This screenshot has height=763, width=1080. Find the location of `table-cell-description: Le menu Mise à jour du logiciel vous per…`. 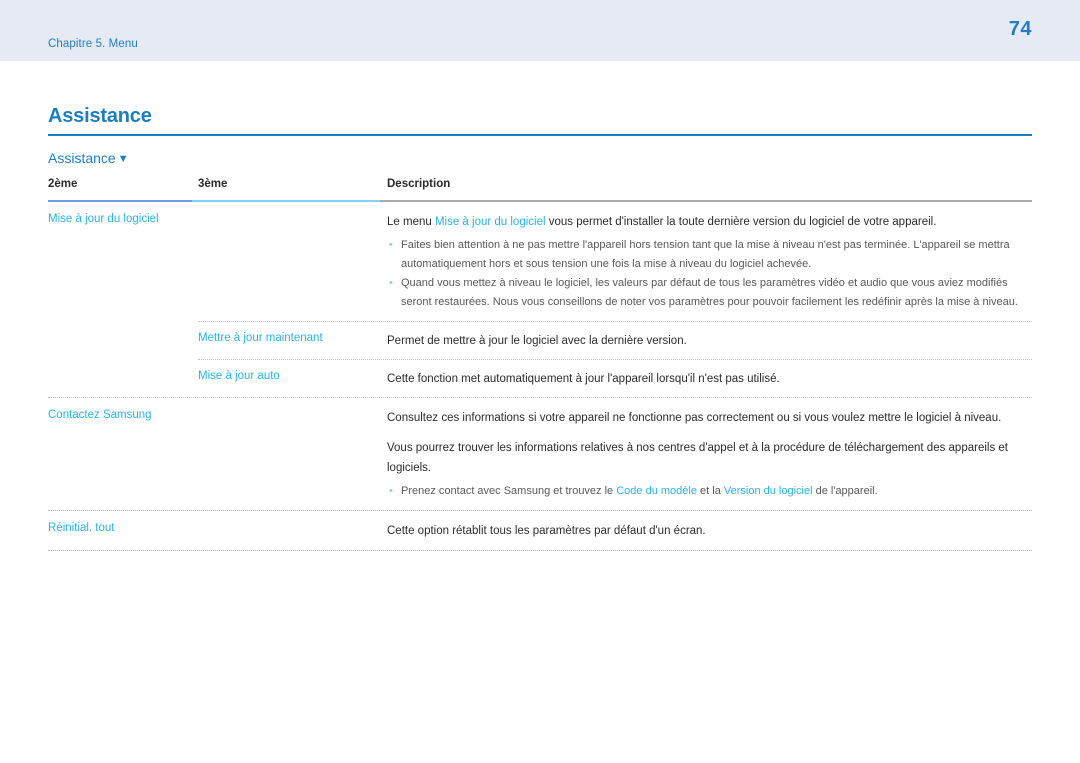

table-cell-description: Le menu Mise à jour du logiciel vous per… is located at coordinates (709, 262).